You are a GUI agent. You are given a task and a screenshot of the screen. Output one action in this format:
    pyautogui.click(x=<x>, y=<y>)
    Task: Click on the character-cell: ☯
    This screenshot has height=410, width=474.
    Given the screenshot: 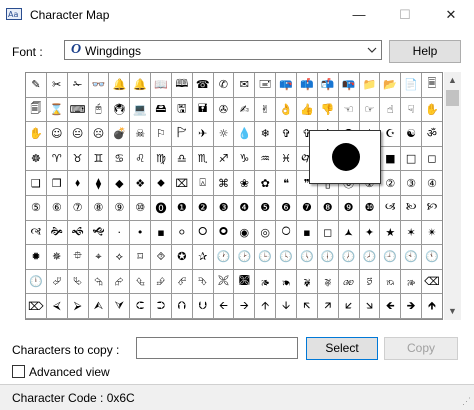 What is the action you would take?
    pyautogui.click(x=412, y=134)
    